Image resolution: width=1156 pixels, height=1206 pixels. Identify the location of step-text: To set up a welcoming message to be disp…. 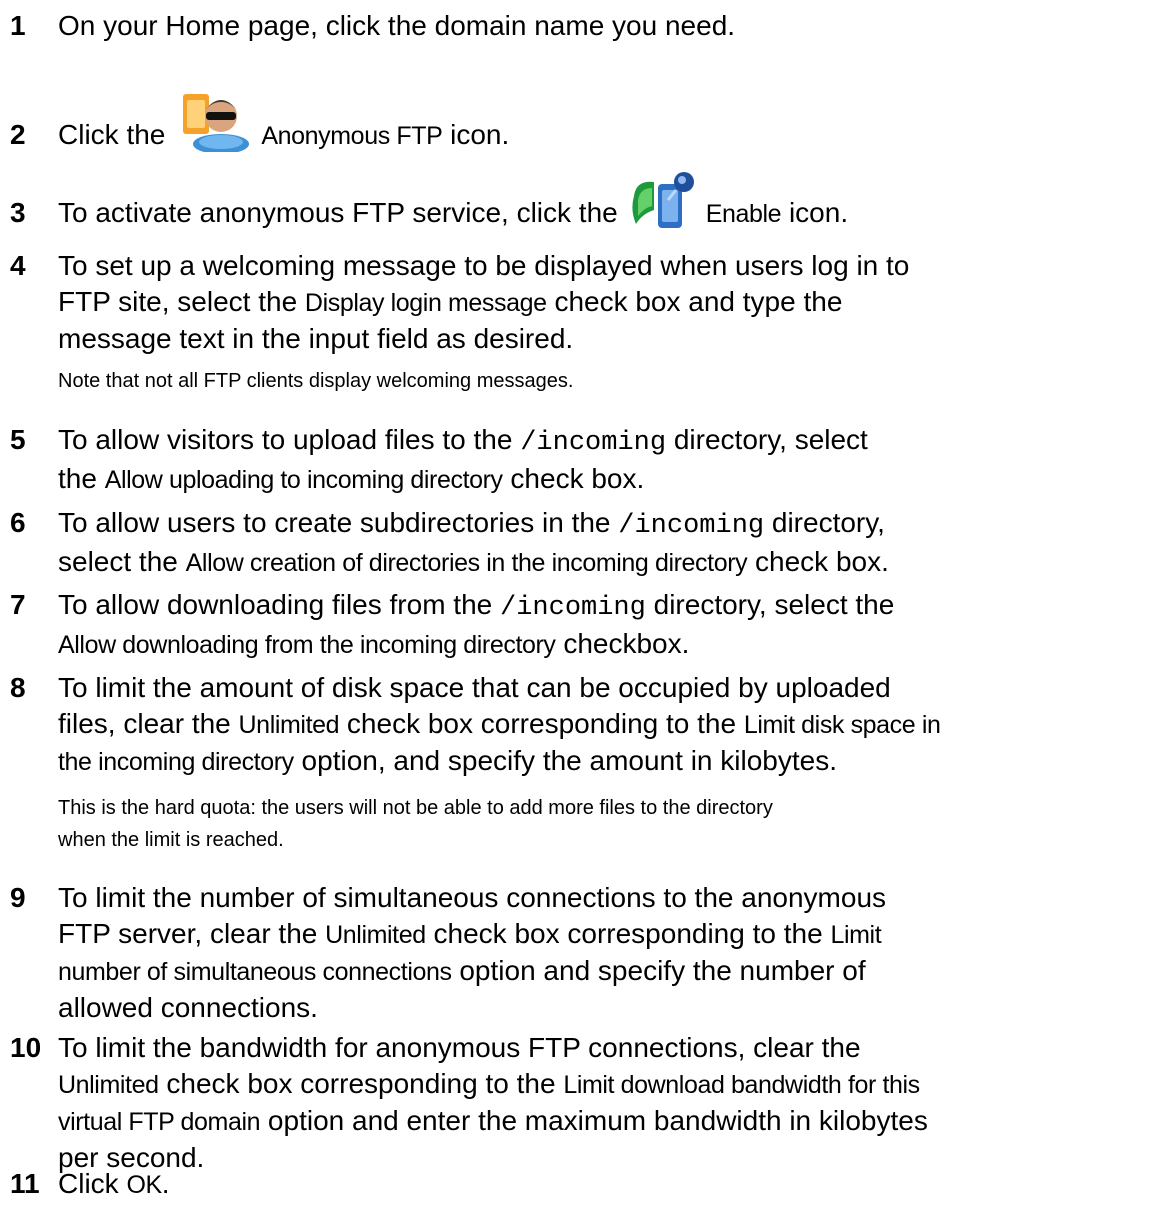
(484, 265).